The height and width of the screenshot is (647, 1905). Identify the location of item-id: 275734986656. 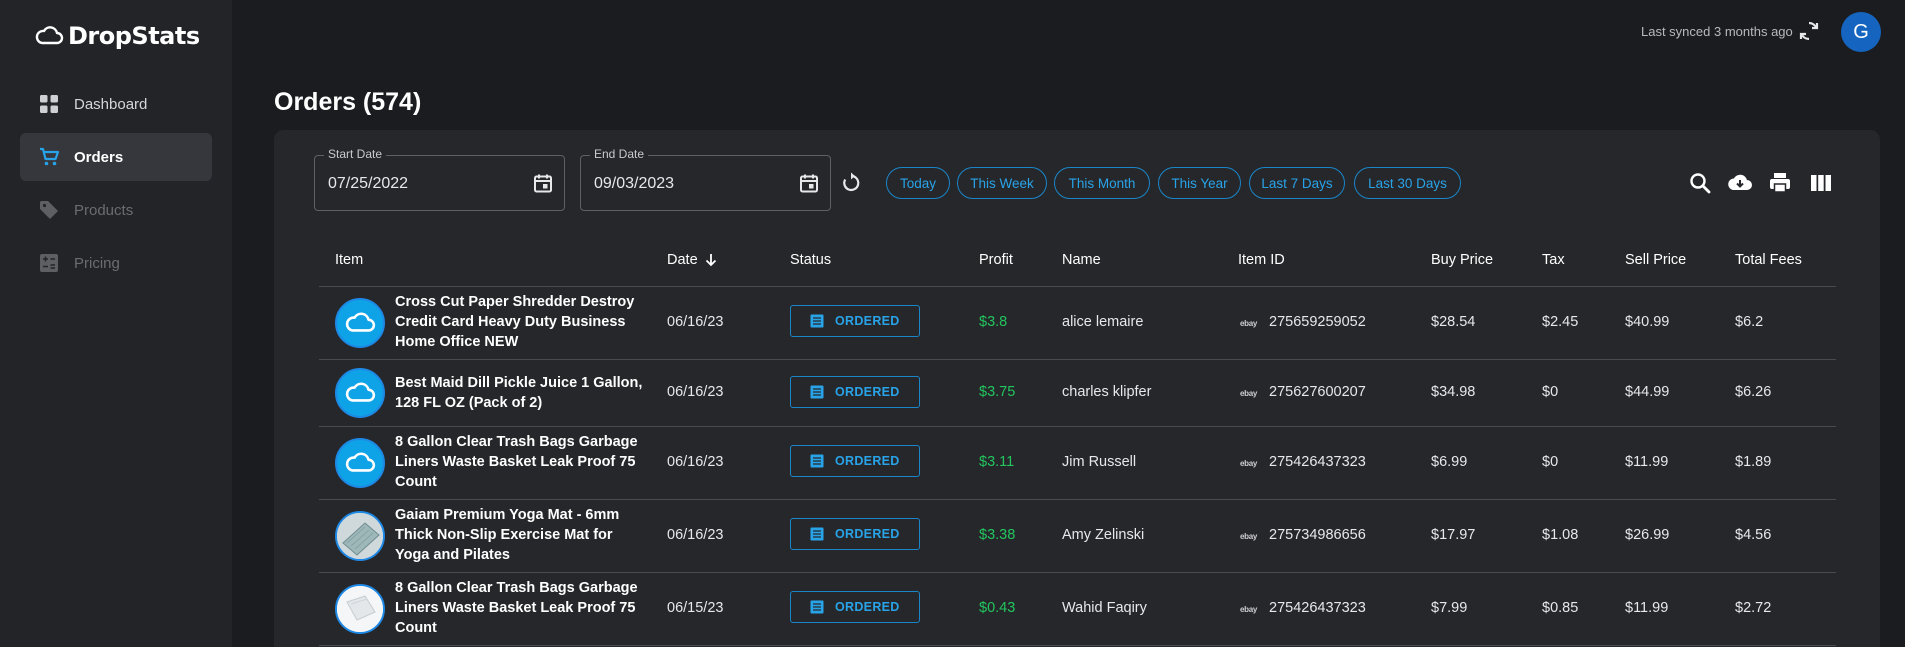
(1317, 535).